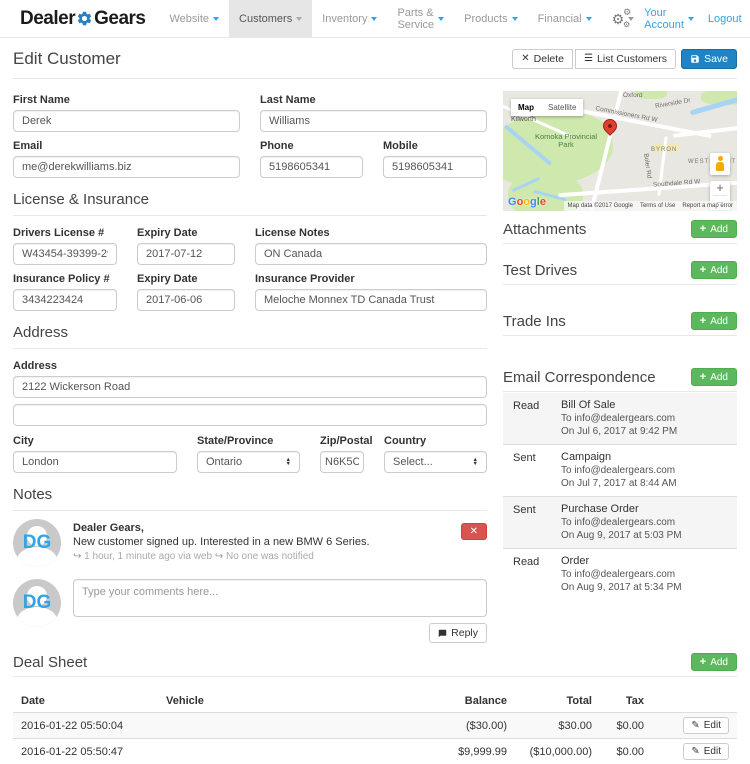  What do you see at coordinates (560, 19) in the screenshot?
I see `nav-financial-label: Financial` at bounding box center [560, 19].